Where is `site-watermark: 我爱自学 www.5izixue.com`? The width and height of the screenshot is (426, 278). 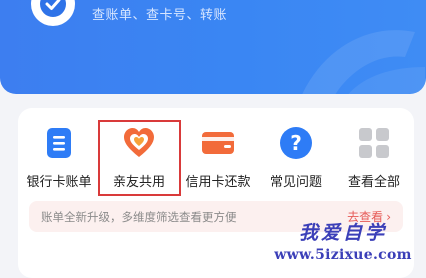 site-watermark: 我爱自学 www.5izixue.com is located at coordinates (343, 240).